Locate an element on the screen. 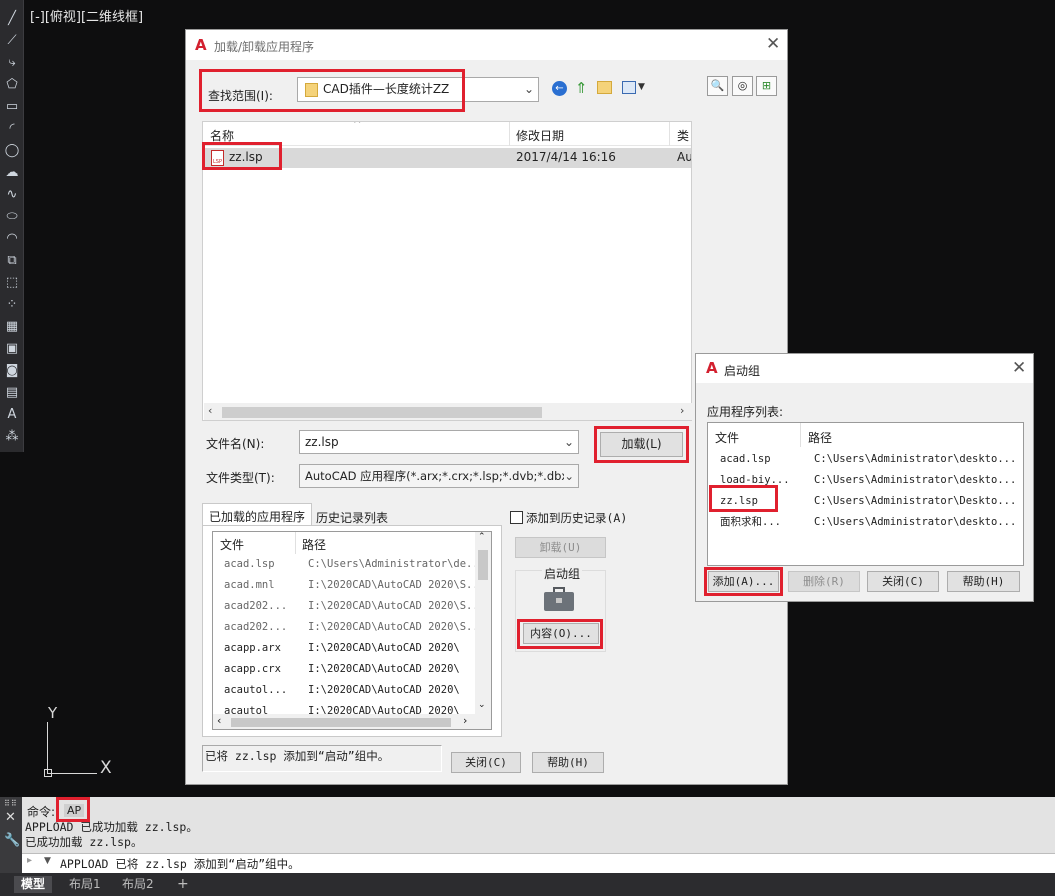 This screenshot has height=896, width=1055. add-layout-button: + is located at coordinates (183, 884).